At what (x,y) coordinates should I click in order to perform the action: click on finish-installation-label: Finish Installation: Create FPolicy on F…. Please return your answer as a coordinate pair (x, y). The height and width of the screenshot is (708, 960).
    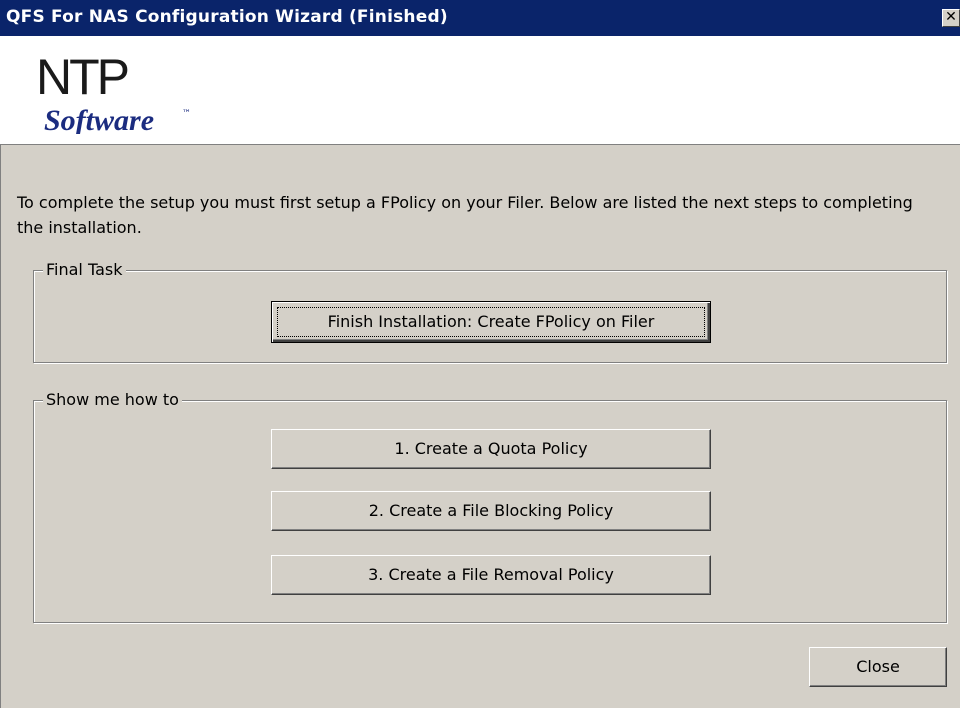
    Looking at the image, I should click on (491, 321).